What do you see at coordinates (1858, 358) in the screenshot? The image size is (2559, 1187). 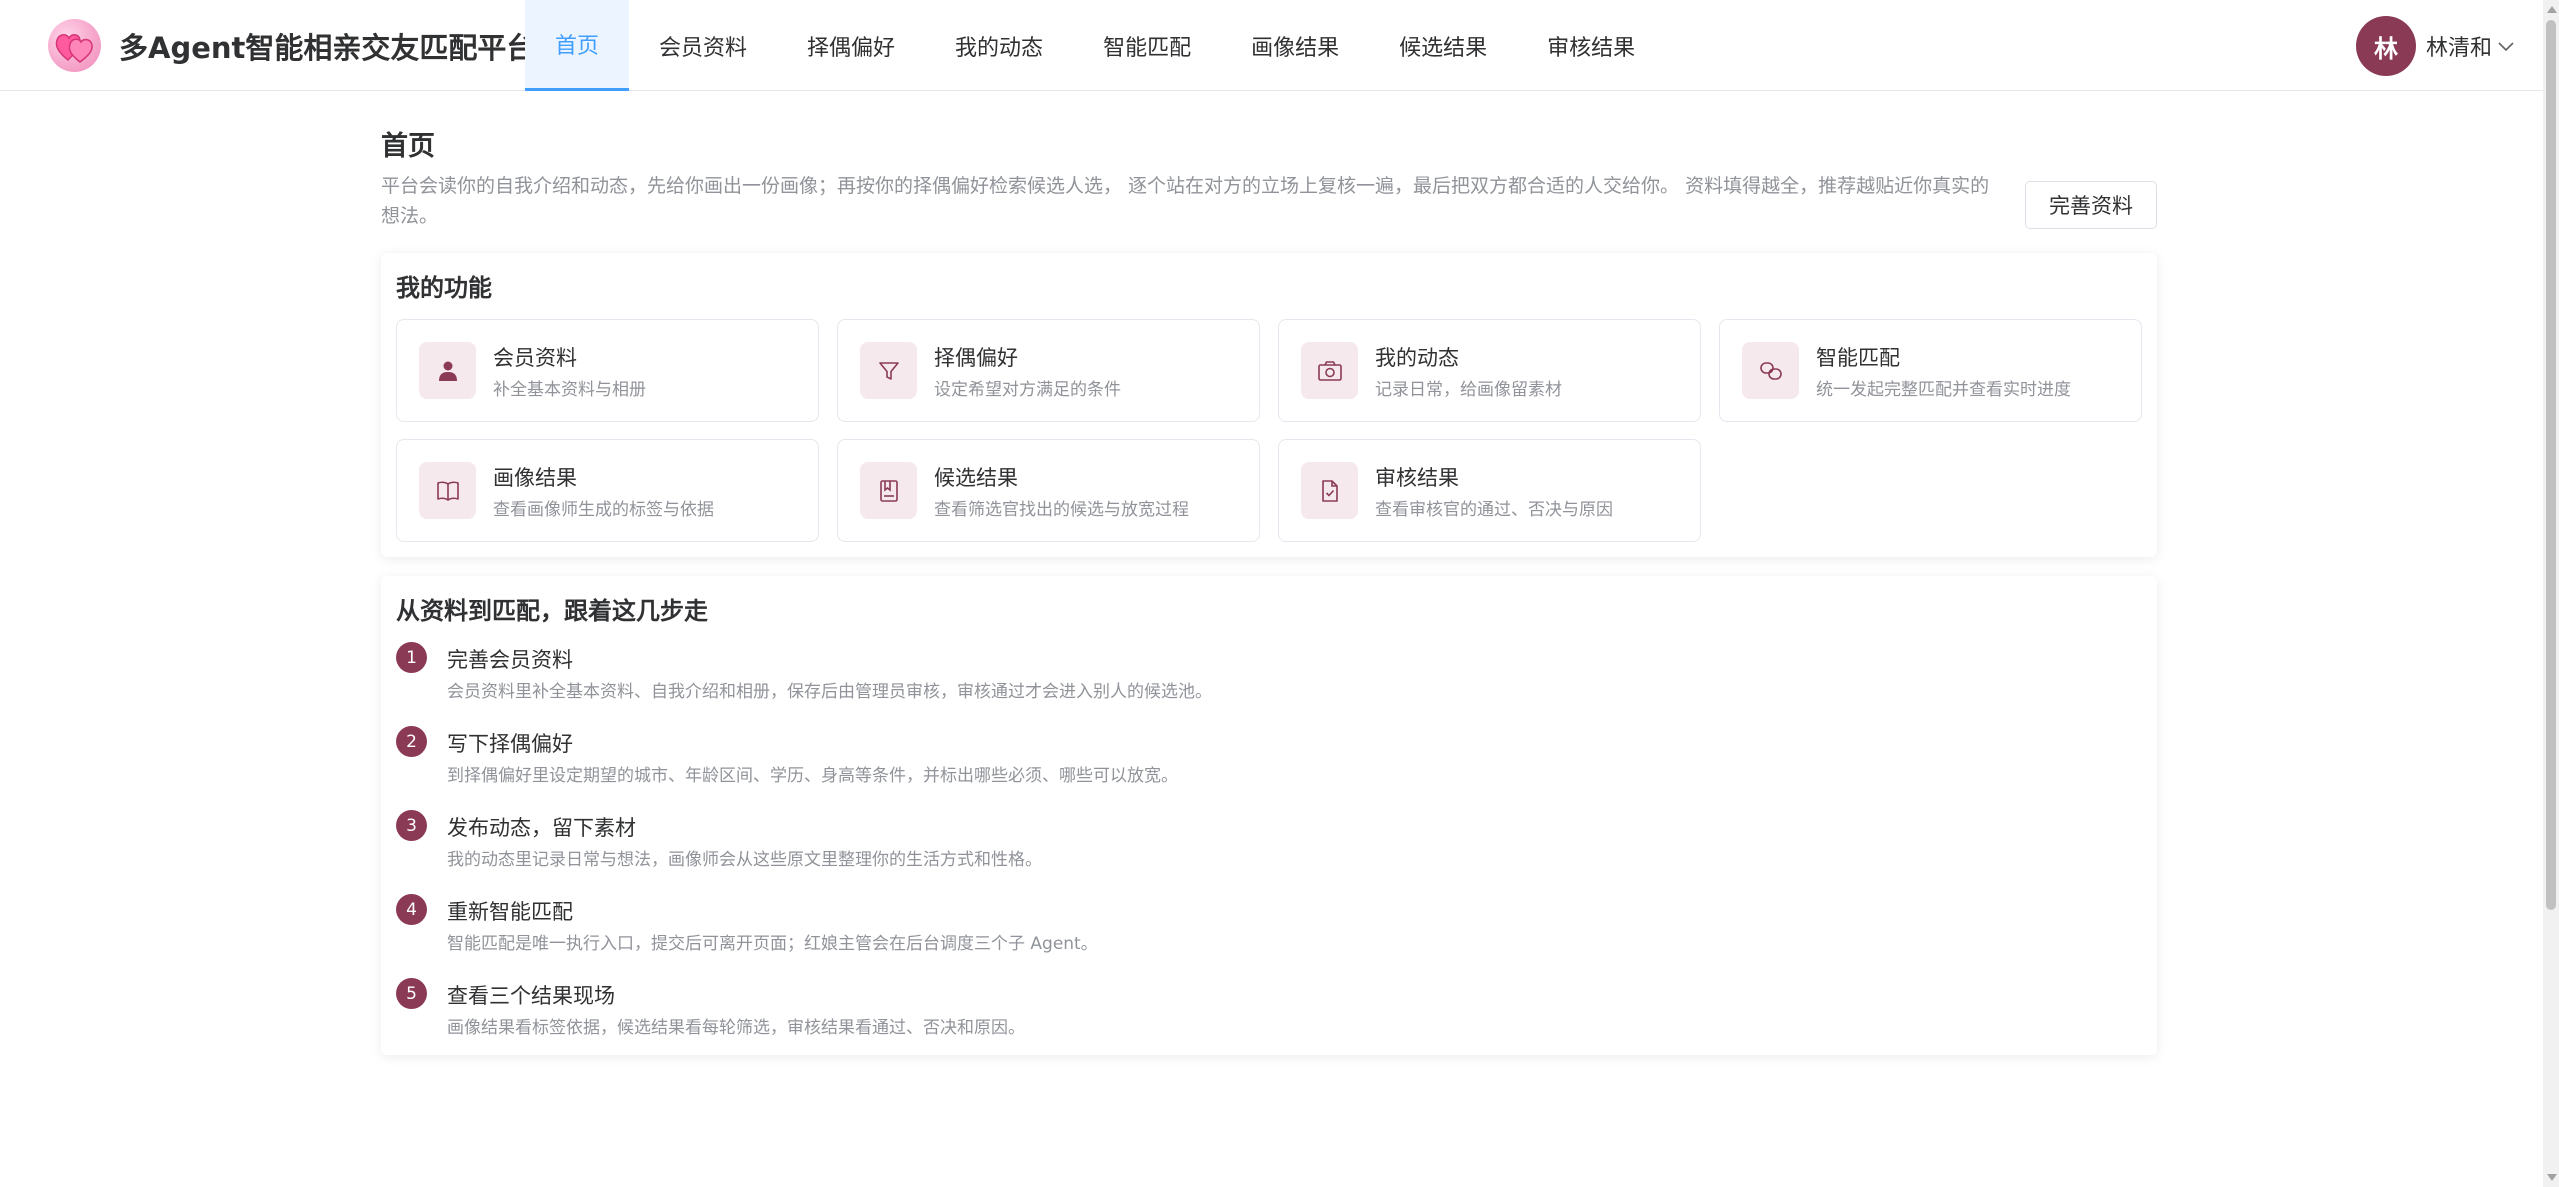 I see `func-name: 智能匹配` at bounding box center [1858, 358].